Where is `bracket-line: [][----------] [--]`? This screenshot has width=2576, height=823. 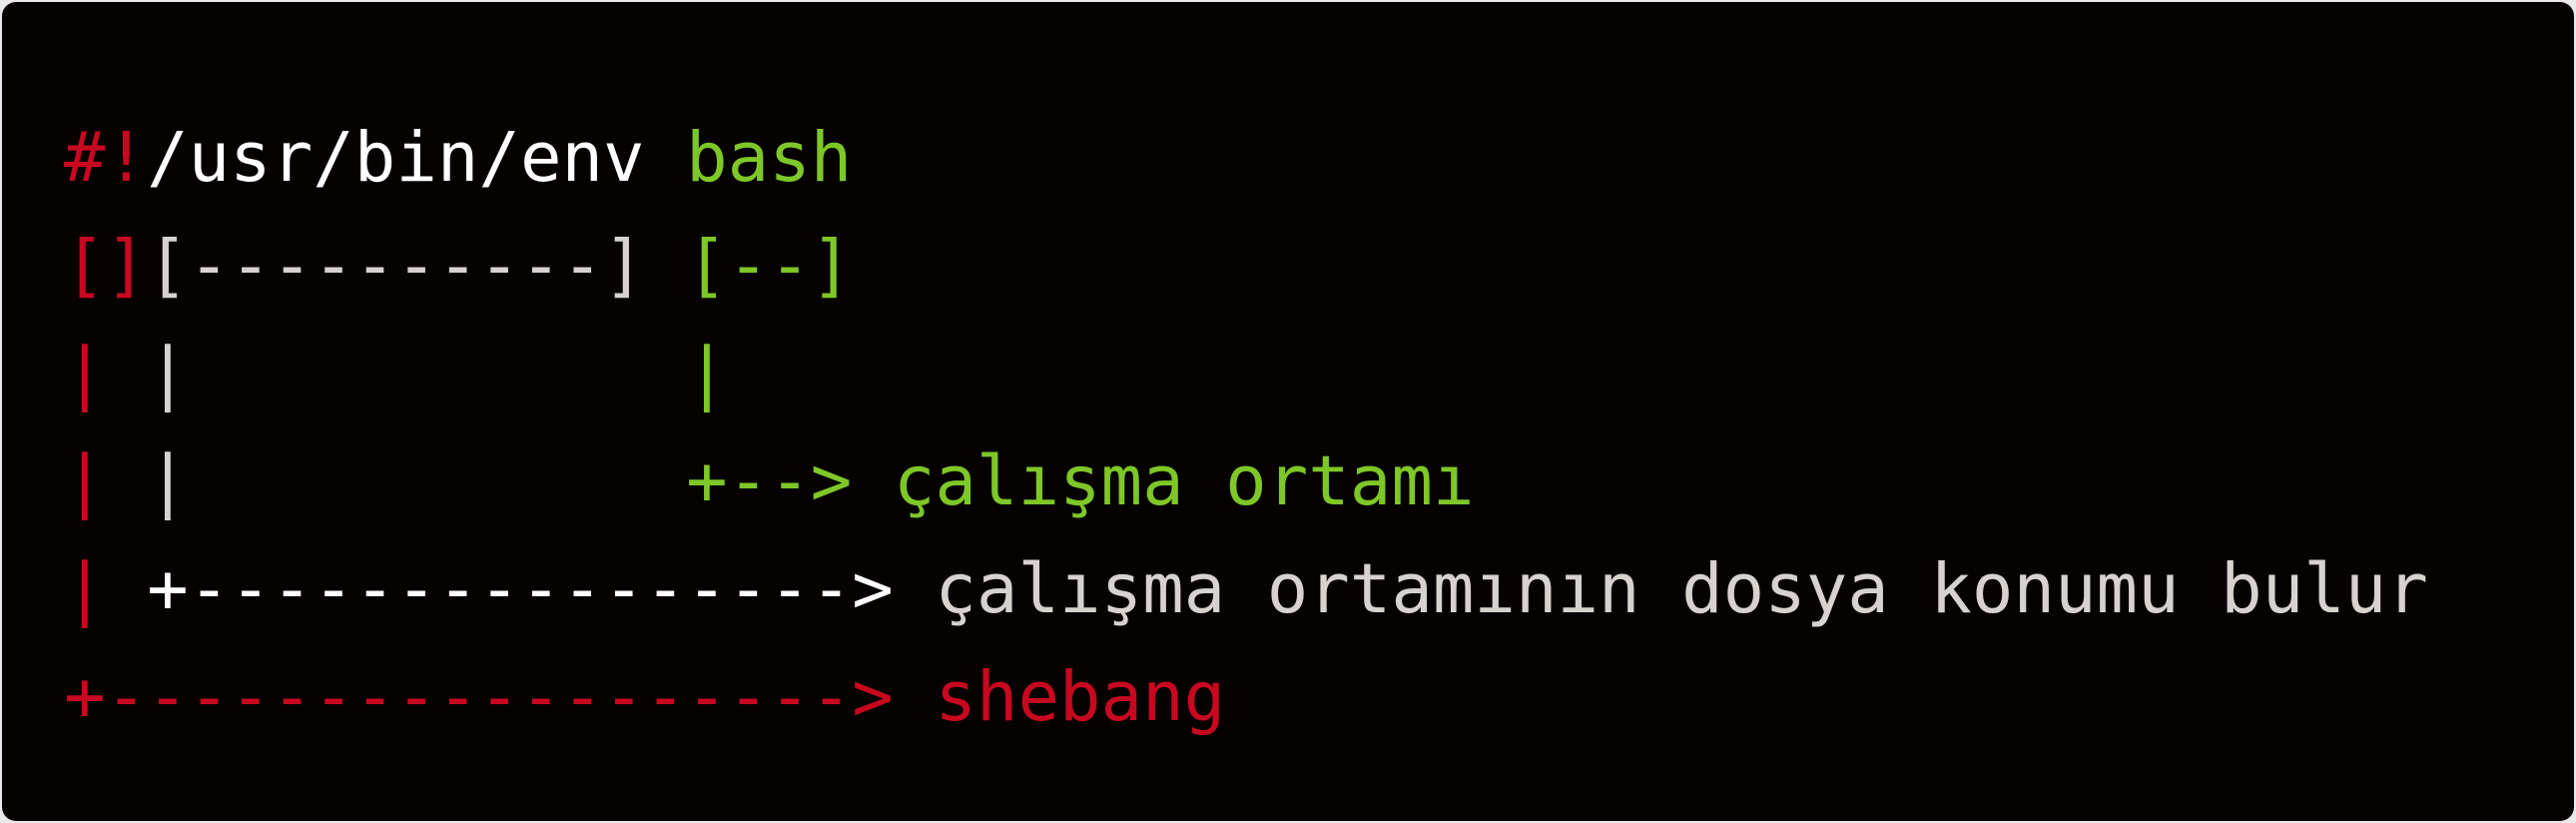 bracket-line: [][----------] [--] is located at coordinates (1246, 266).